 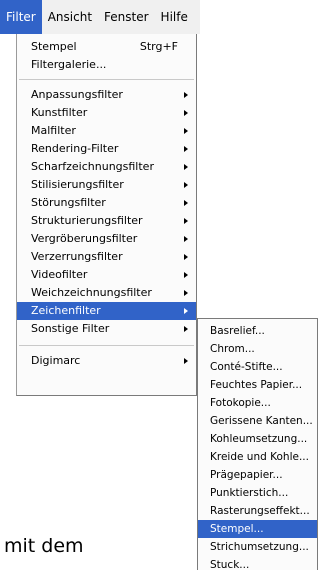 I want to click on menu-item-scharfzeichnungsfilter: Scharfzeichnungsfilter, so click(x=106, y=167).